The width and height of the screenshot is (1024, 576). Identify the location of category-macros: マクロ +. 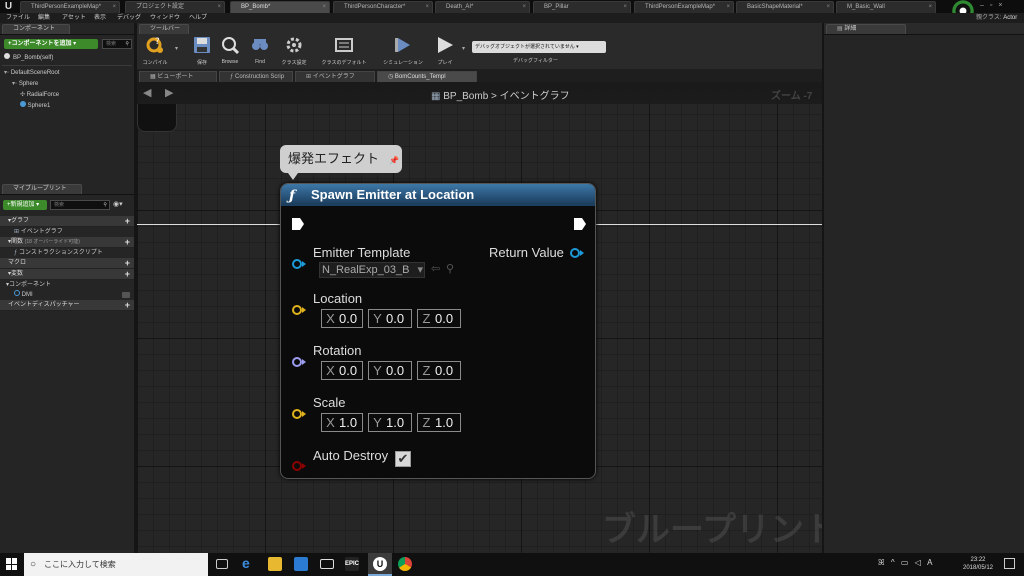
(67, 263).